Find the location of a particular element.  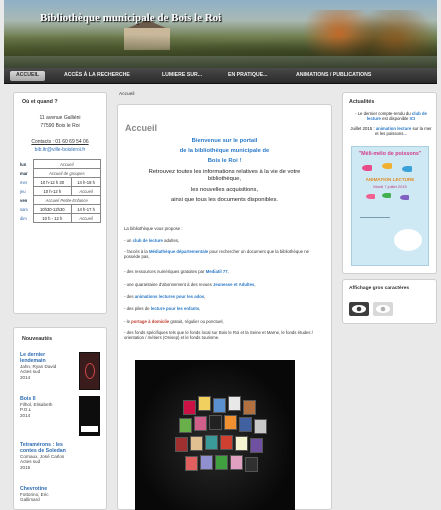

day-label: sam is located at coordinates (24, 209).